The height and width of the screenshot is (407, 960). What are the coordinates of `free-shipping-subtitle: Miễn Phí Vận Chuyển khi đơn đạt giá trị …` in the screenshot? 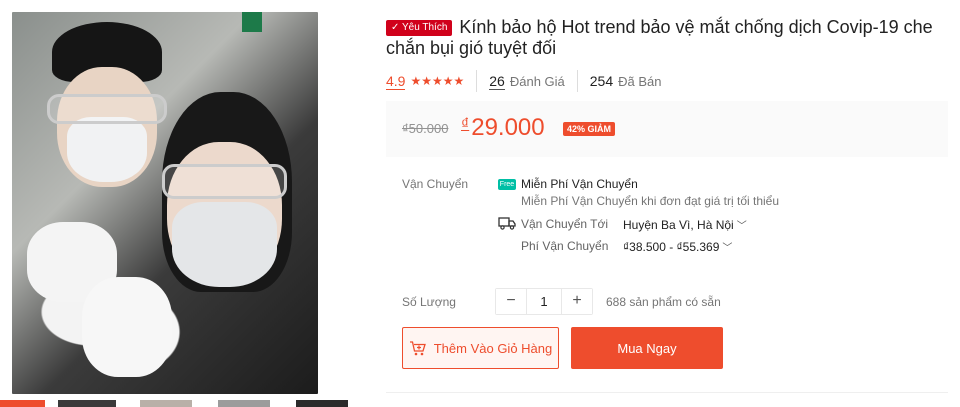 It's located at (650, 201).